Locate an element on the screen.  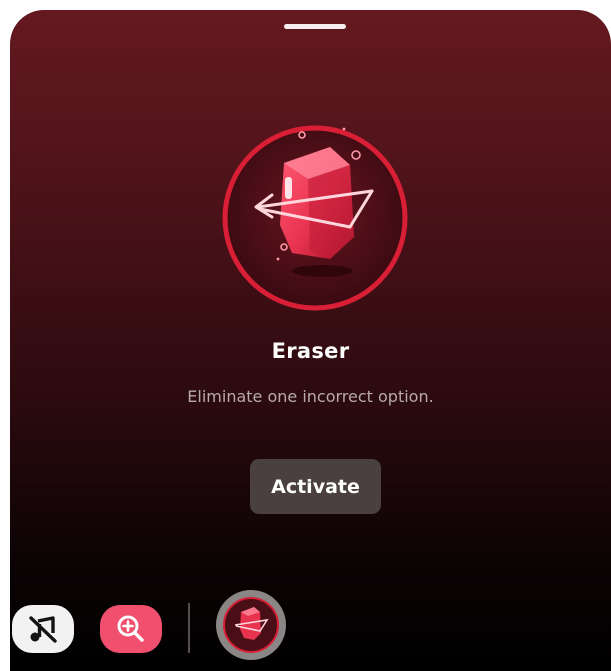
mute-toggle-button is located at coordinates (43, 629).